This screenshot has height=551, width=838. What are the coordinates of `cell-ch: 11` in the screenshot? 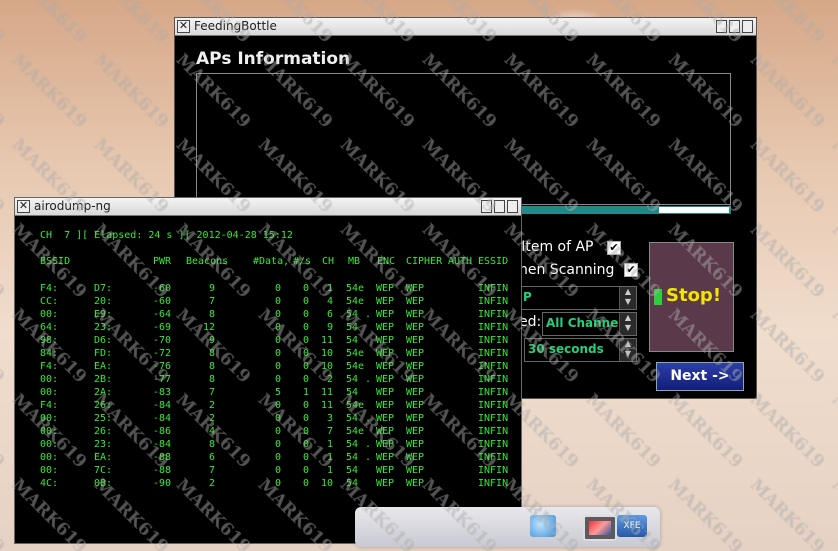 It's located at (326, 340).